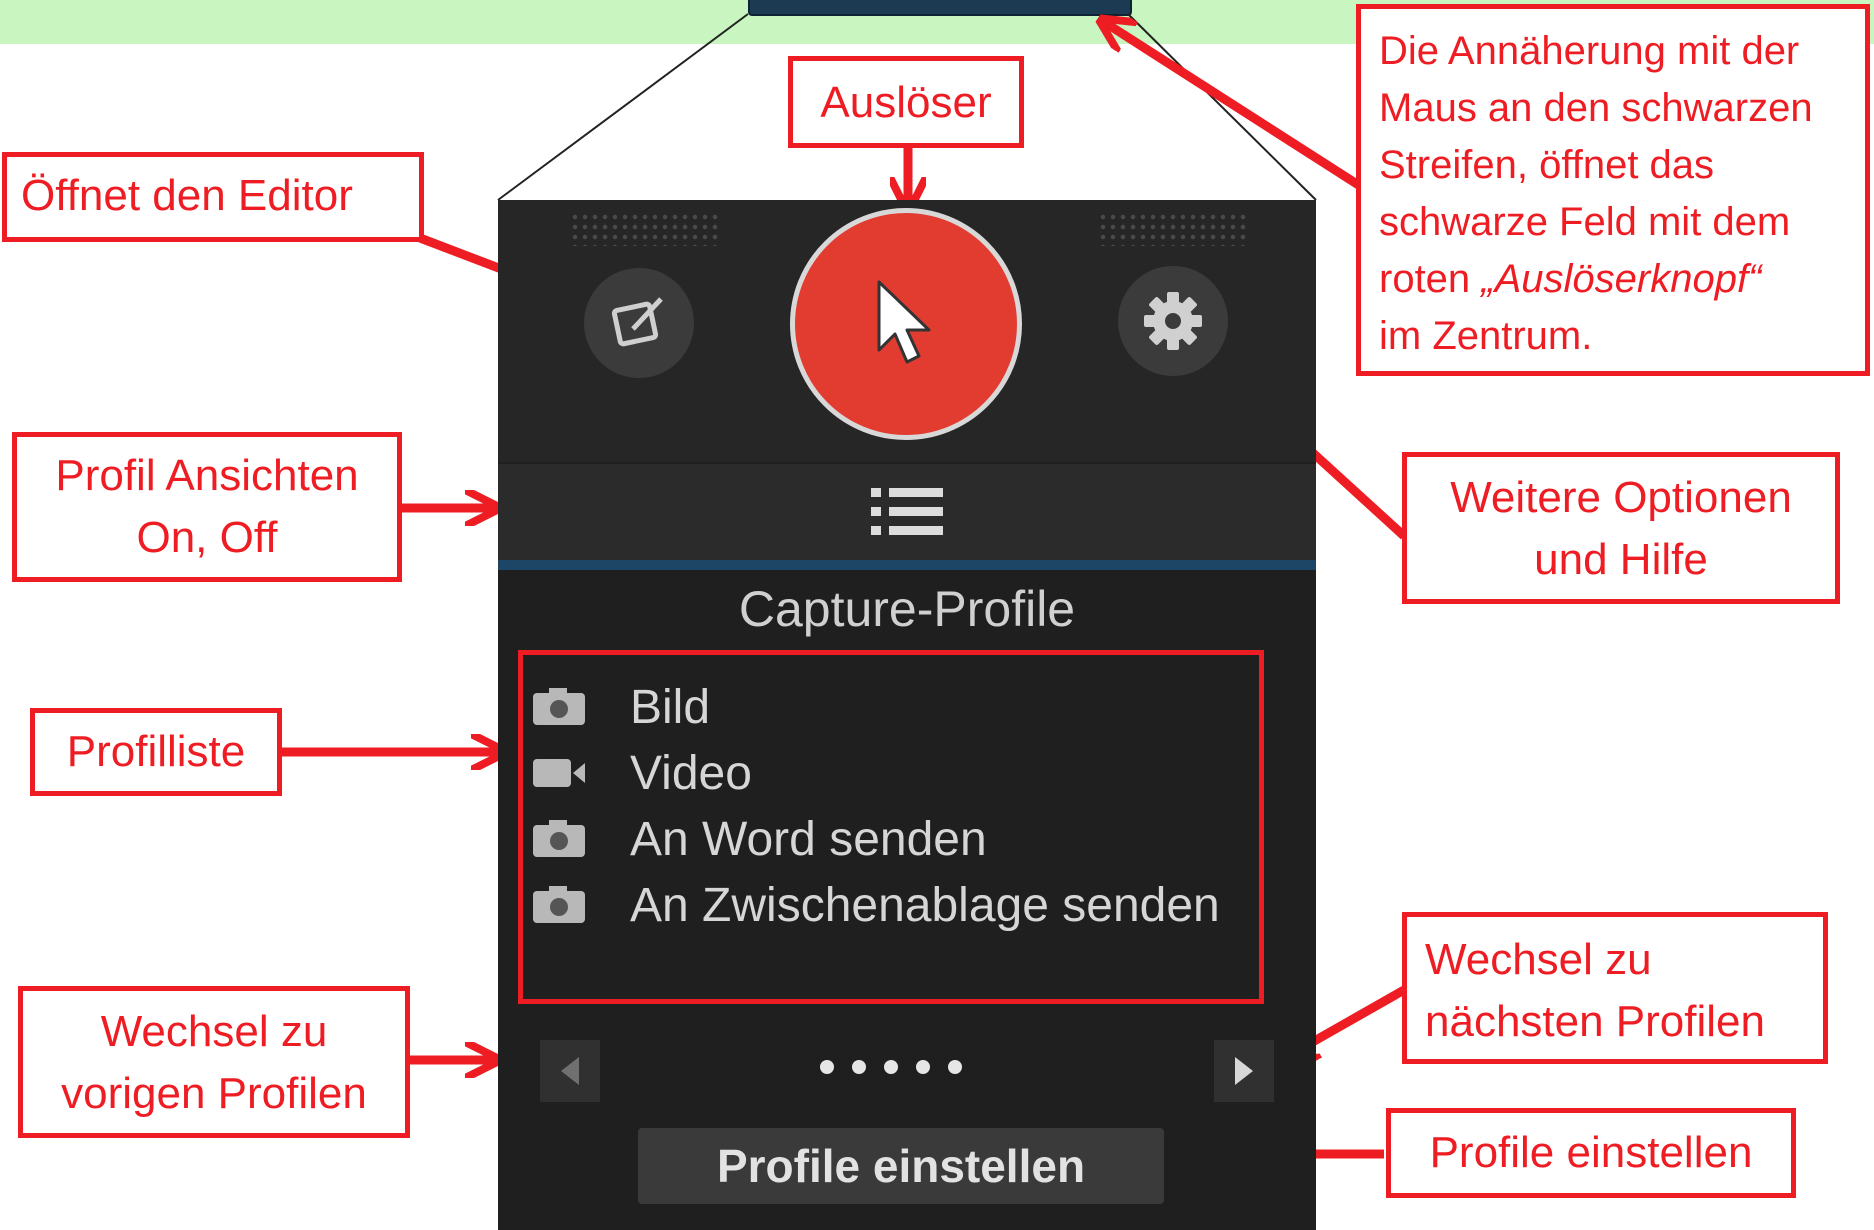  I want to click on chevron-right-icon, so click(1244, 1071).